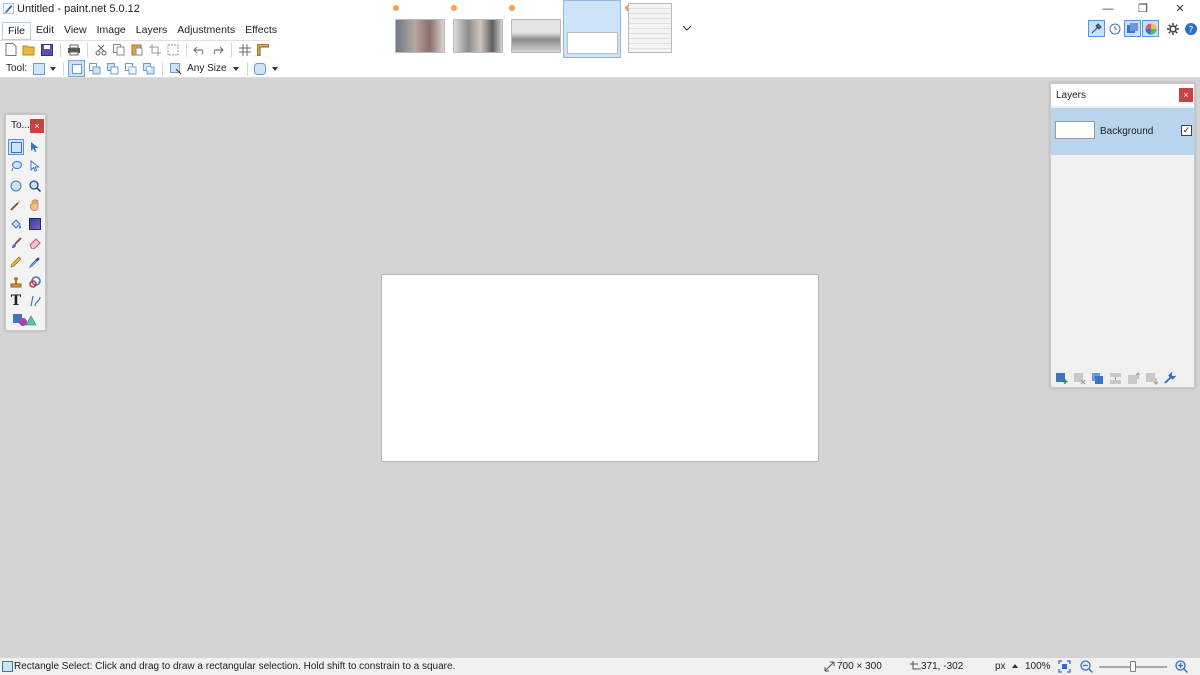 This screenshot has width=1200, height=675. What do you see at coordinates (1079, 378) in the screenshot?
I see `delete-layer-icon` at bounding box center [1079, 378].